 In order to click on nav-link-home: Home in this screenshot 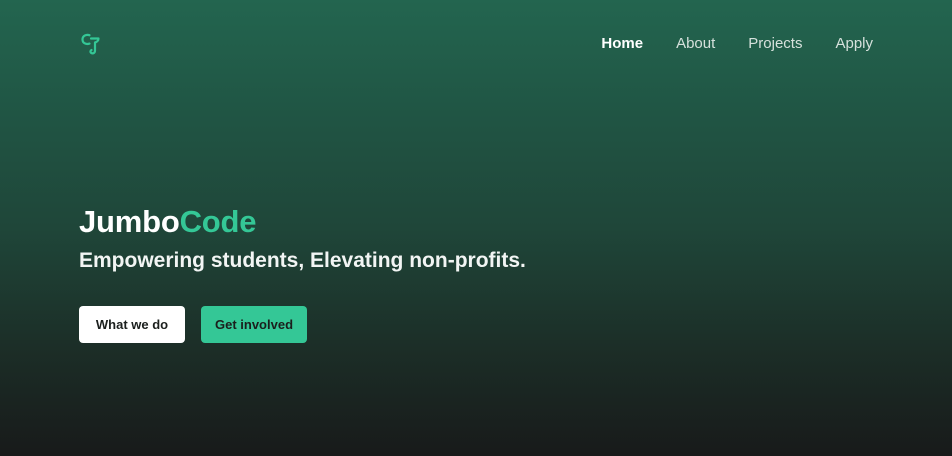, I will do `click(622, 43)`.